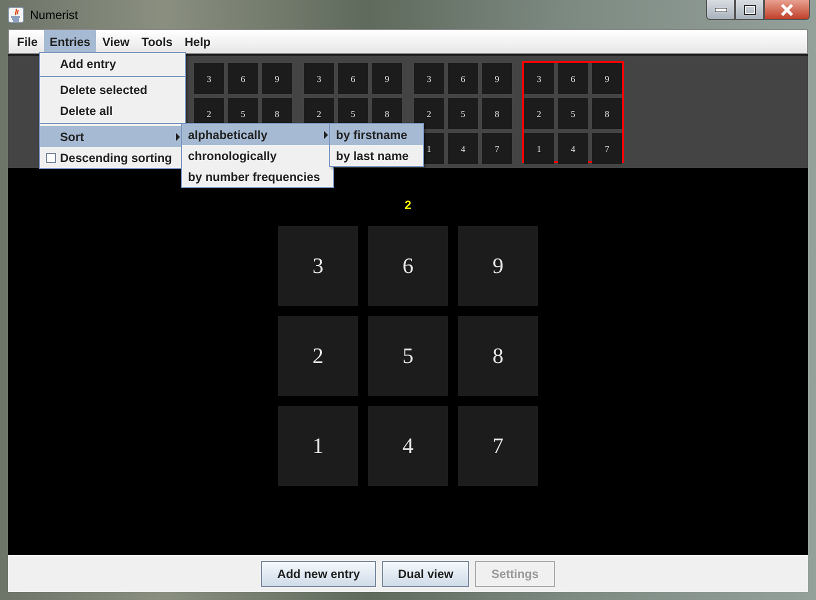 The image size is (816, 600). What do you see at coordinates (70, 41) in the screenshot?
I see `menu-bar-item: Entries` at bounding box center [70, 41].